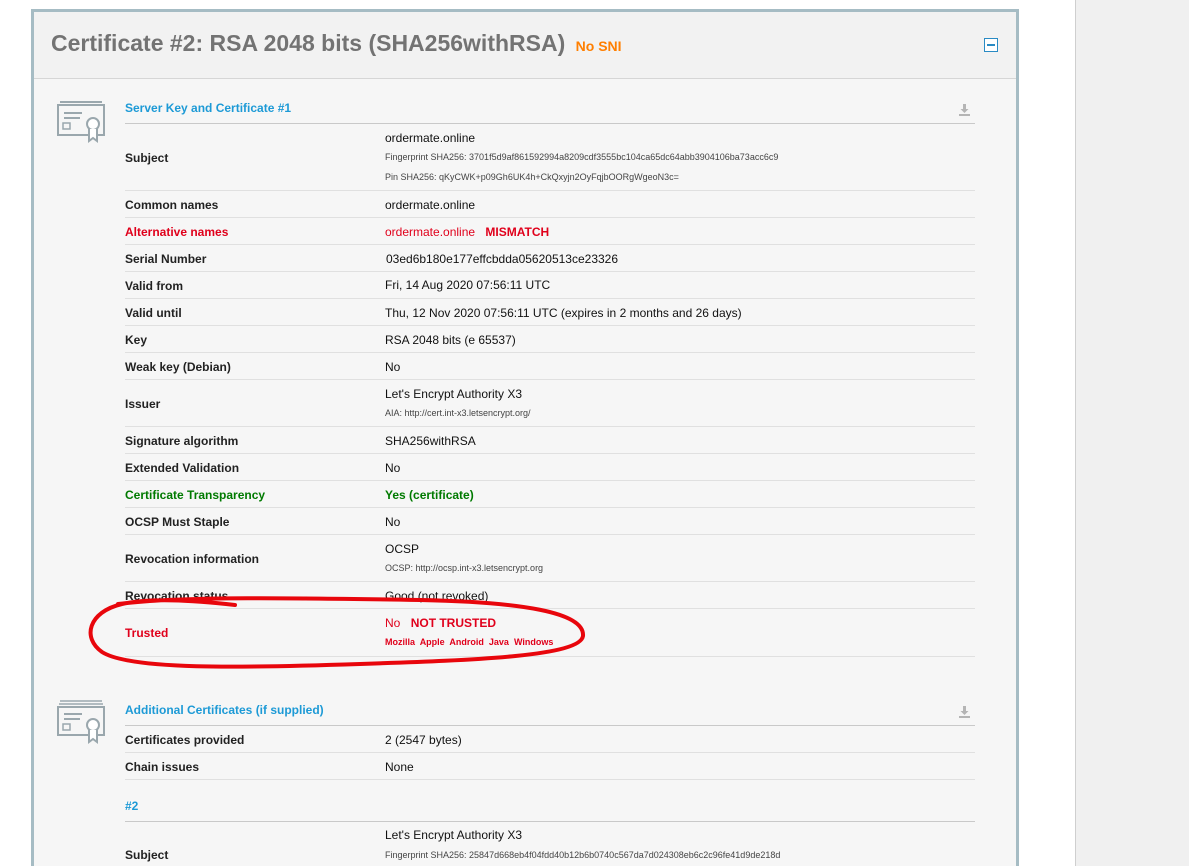  I want to click on weak-key-label: Weak key (Debian), so click(178, 367).